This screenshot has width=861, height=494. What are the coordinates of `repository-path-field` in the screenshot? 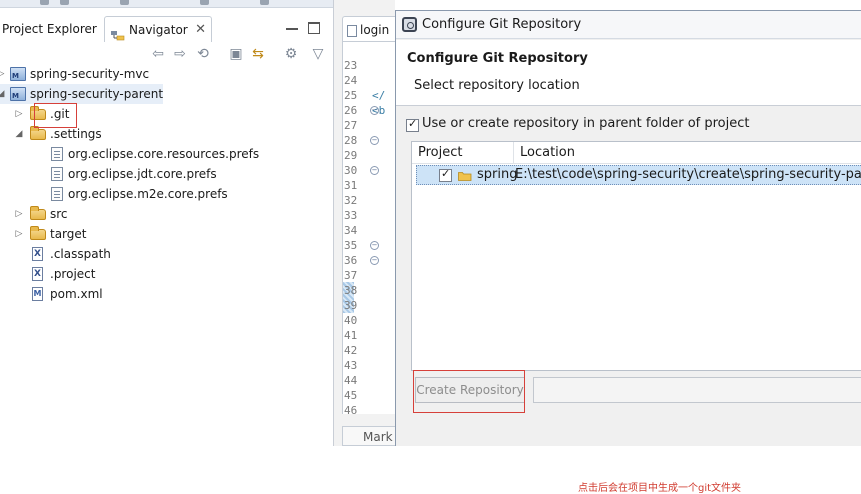 It's located at (697, 390).